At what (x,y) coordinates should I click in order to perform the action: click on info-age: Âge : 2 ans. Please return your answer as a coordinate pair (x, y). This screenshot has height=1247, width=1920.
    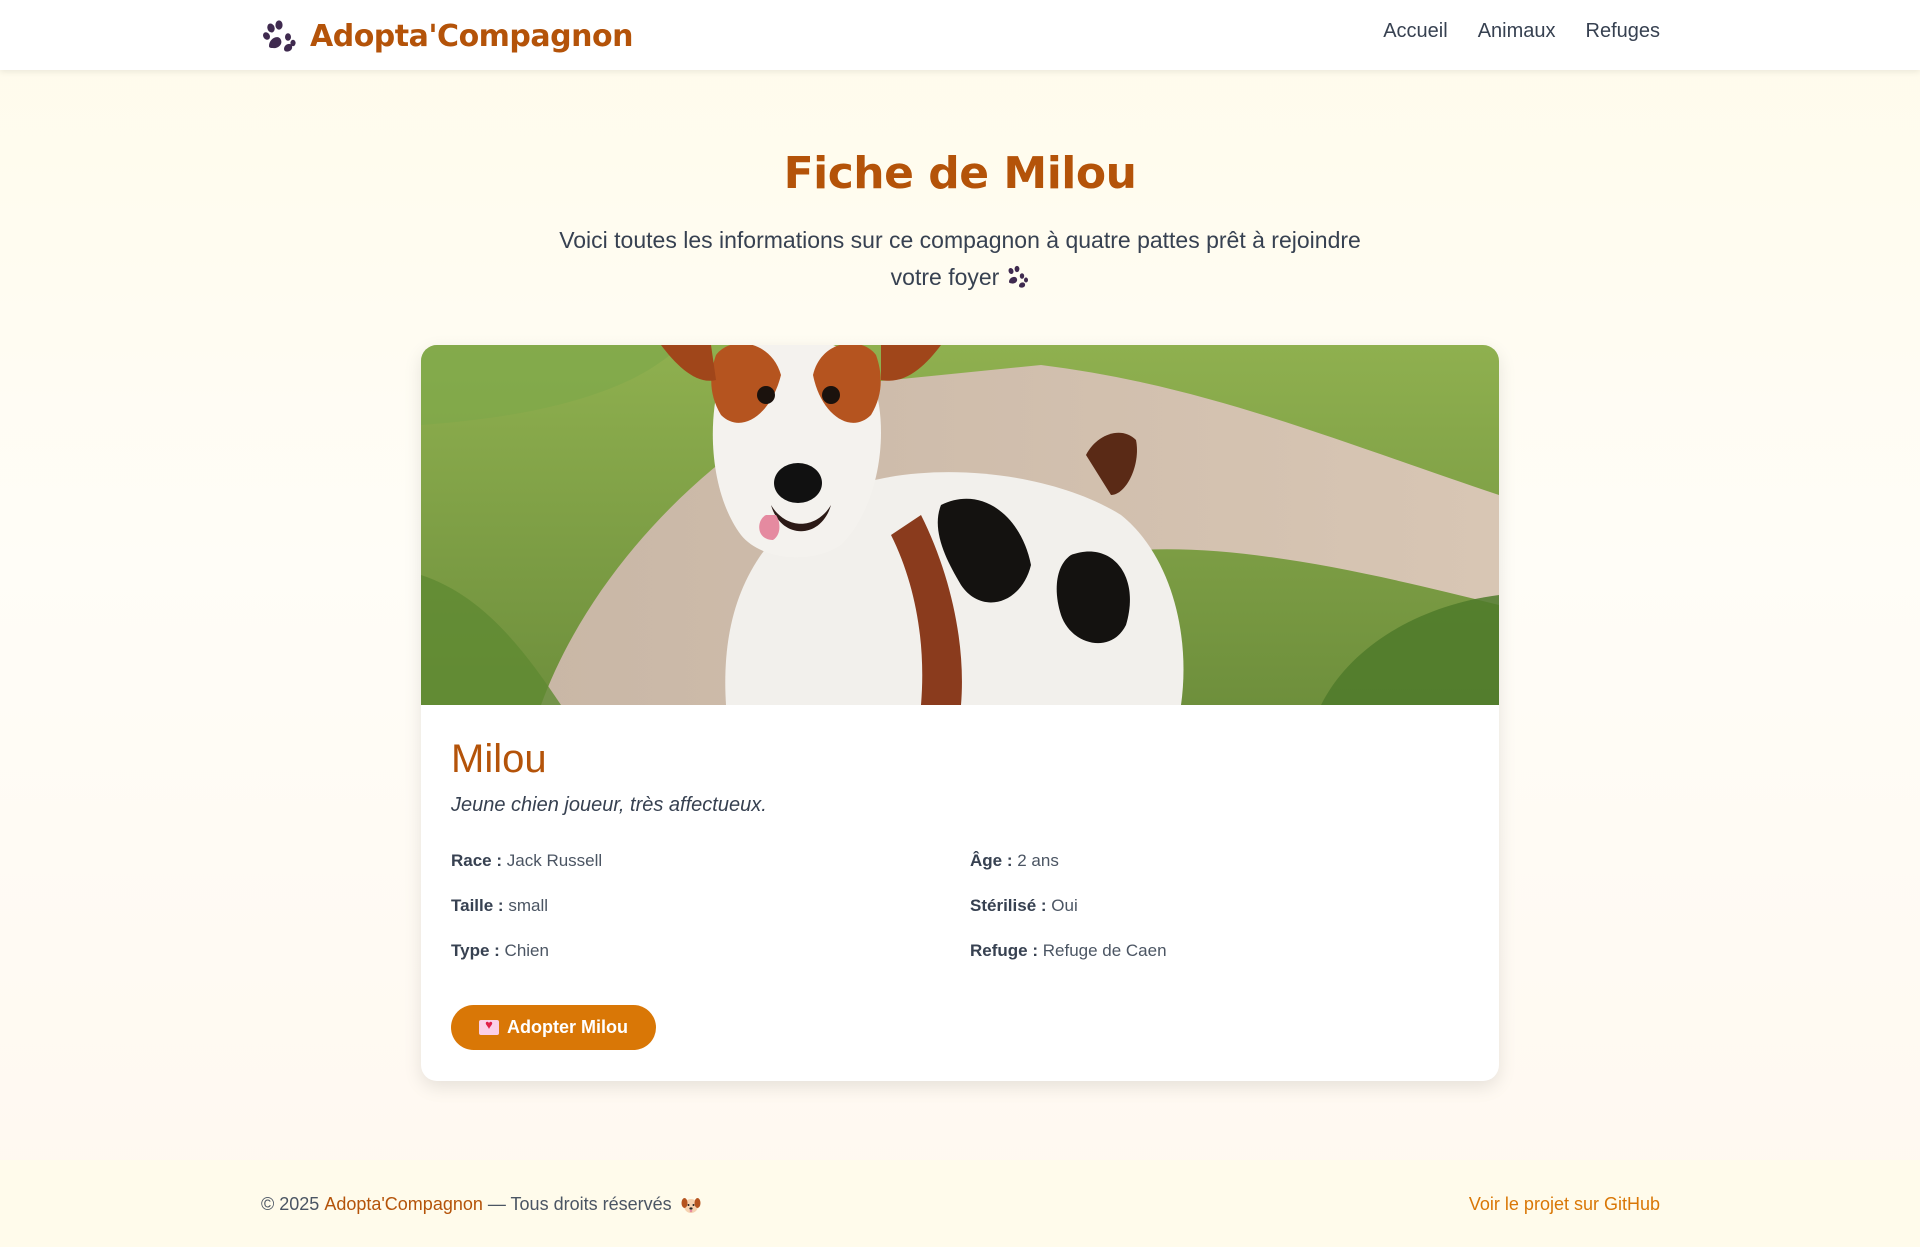
    Looking at the image, I should click on (1014, 861).